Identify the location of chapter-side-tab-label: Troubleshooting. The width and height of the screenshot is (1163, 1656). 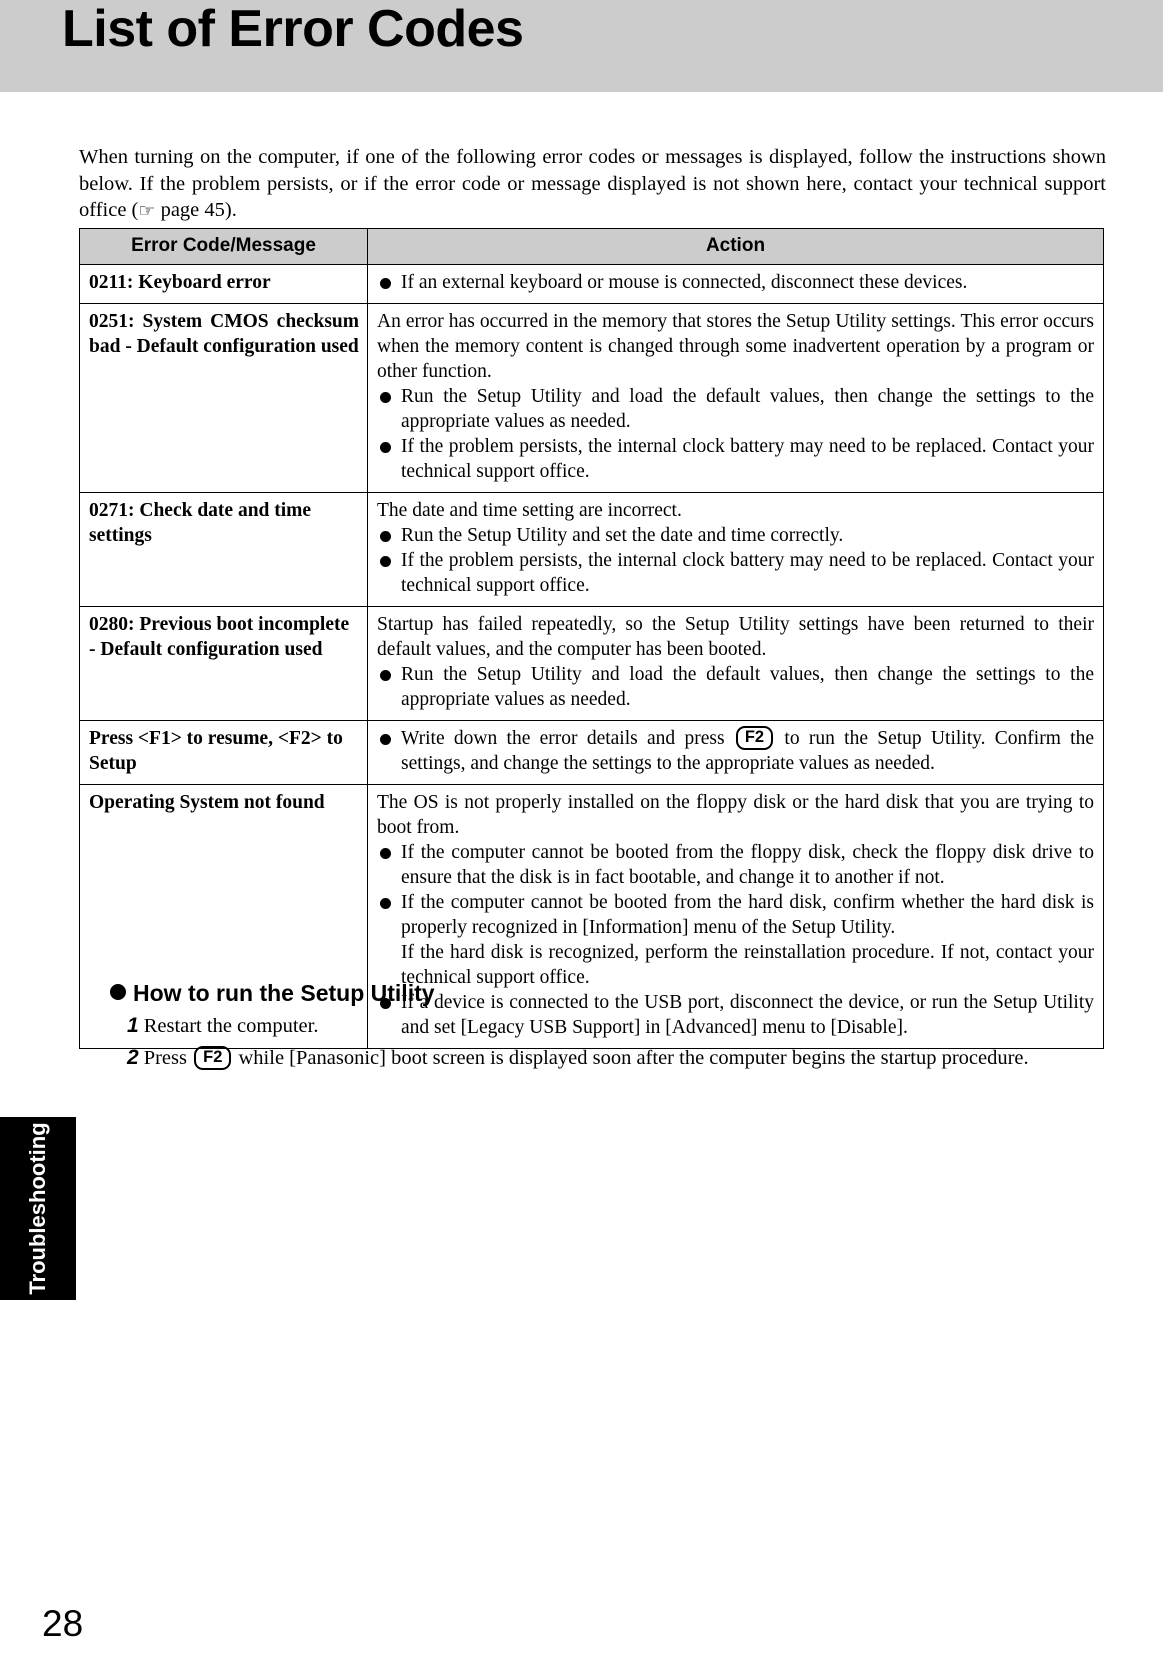
(37, 1208).